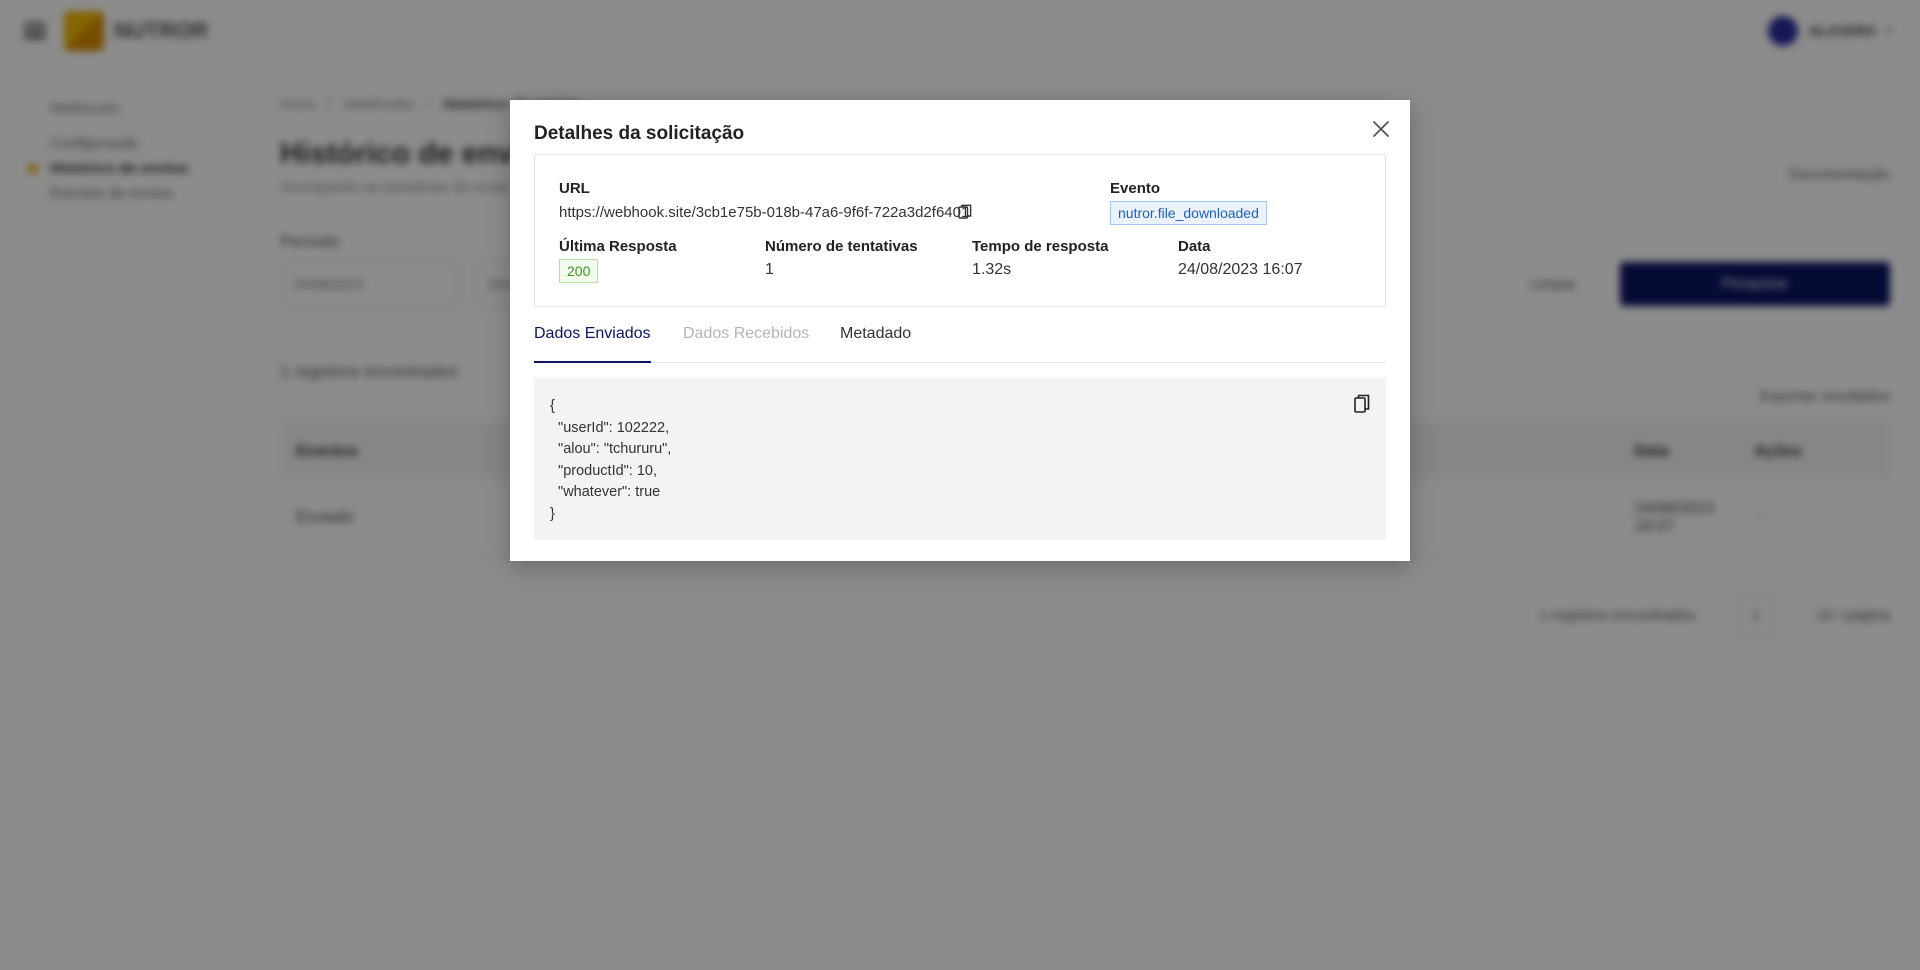 This screenshot has width=1920, height=970. Describe the element at coordinates (992, 269) in the screenshot. I see `response-time-value: 1.32s` at that location.